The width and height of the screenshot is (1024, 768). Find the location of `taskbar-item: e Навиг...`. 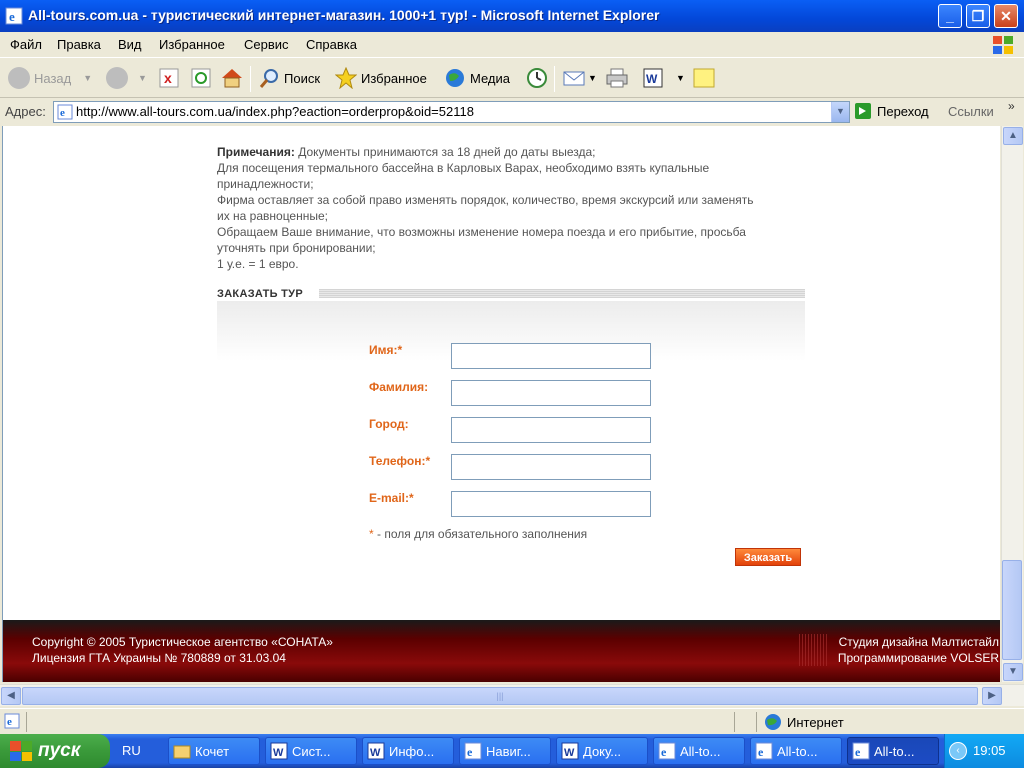

taskbar-item: e Навиг... is located at coordinates (505, 751).